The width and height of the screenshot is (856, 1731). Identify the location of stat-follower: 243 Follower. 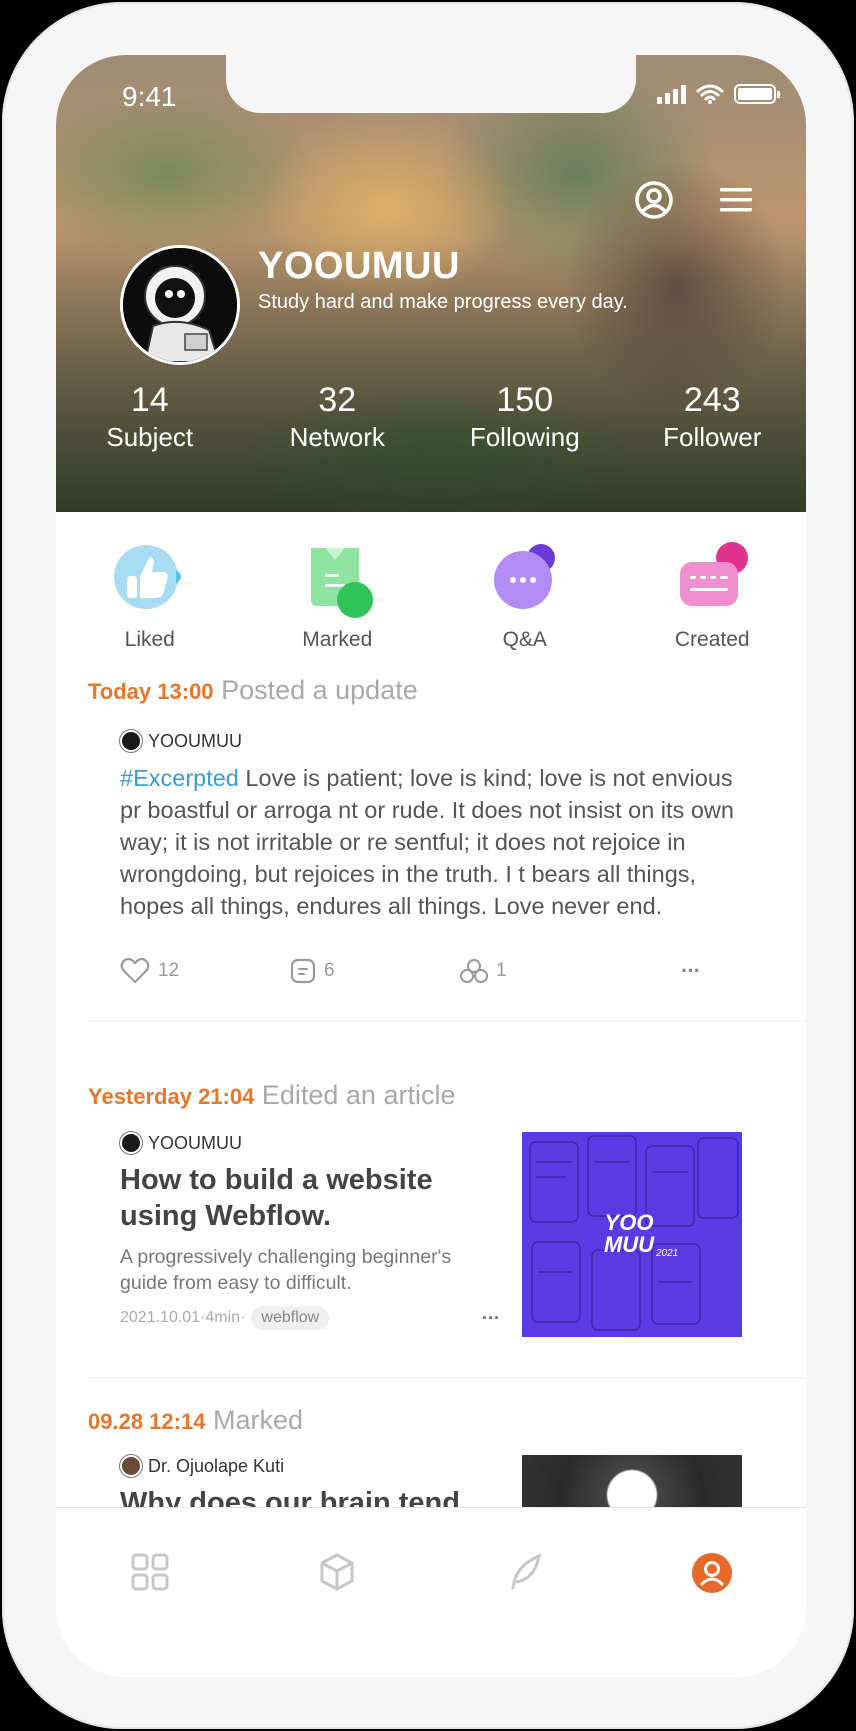
(713, 417).